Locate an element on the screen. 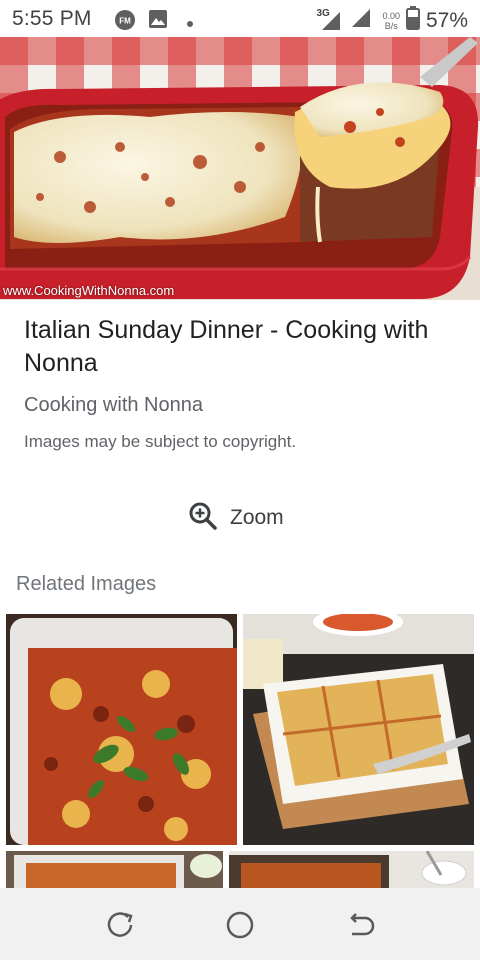 This screenshot has width=480, height=960. copyright-note: Images may be subject to copyright. is located at coordinates (160, 441).